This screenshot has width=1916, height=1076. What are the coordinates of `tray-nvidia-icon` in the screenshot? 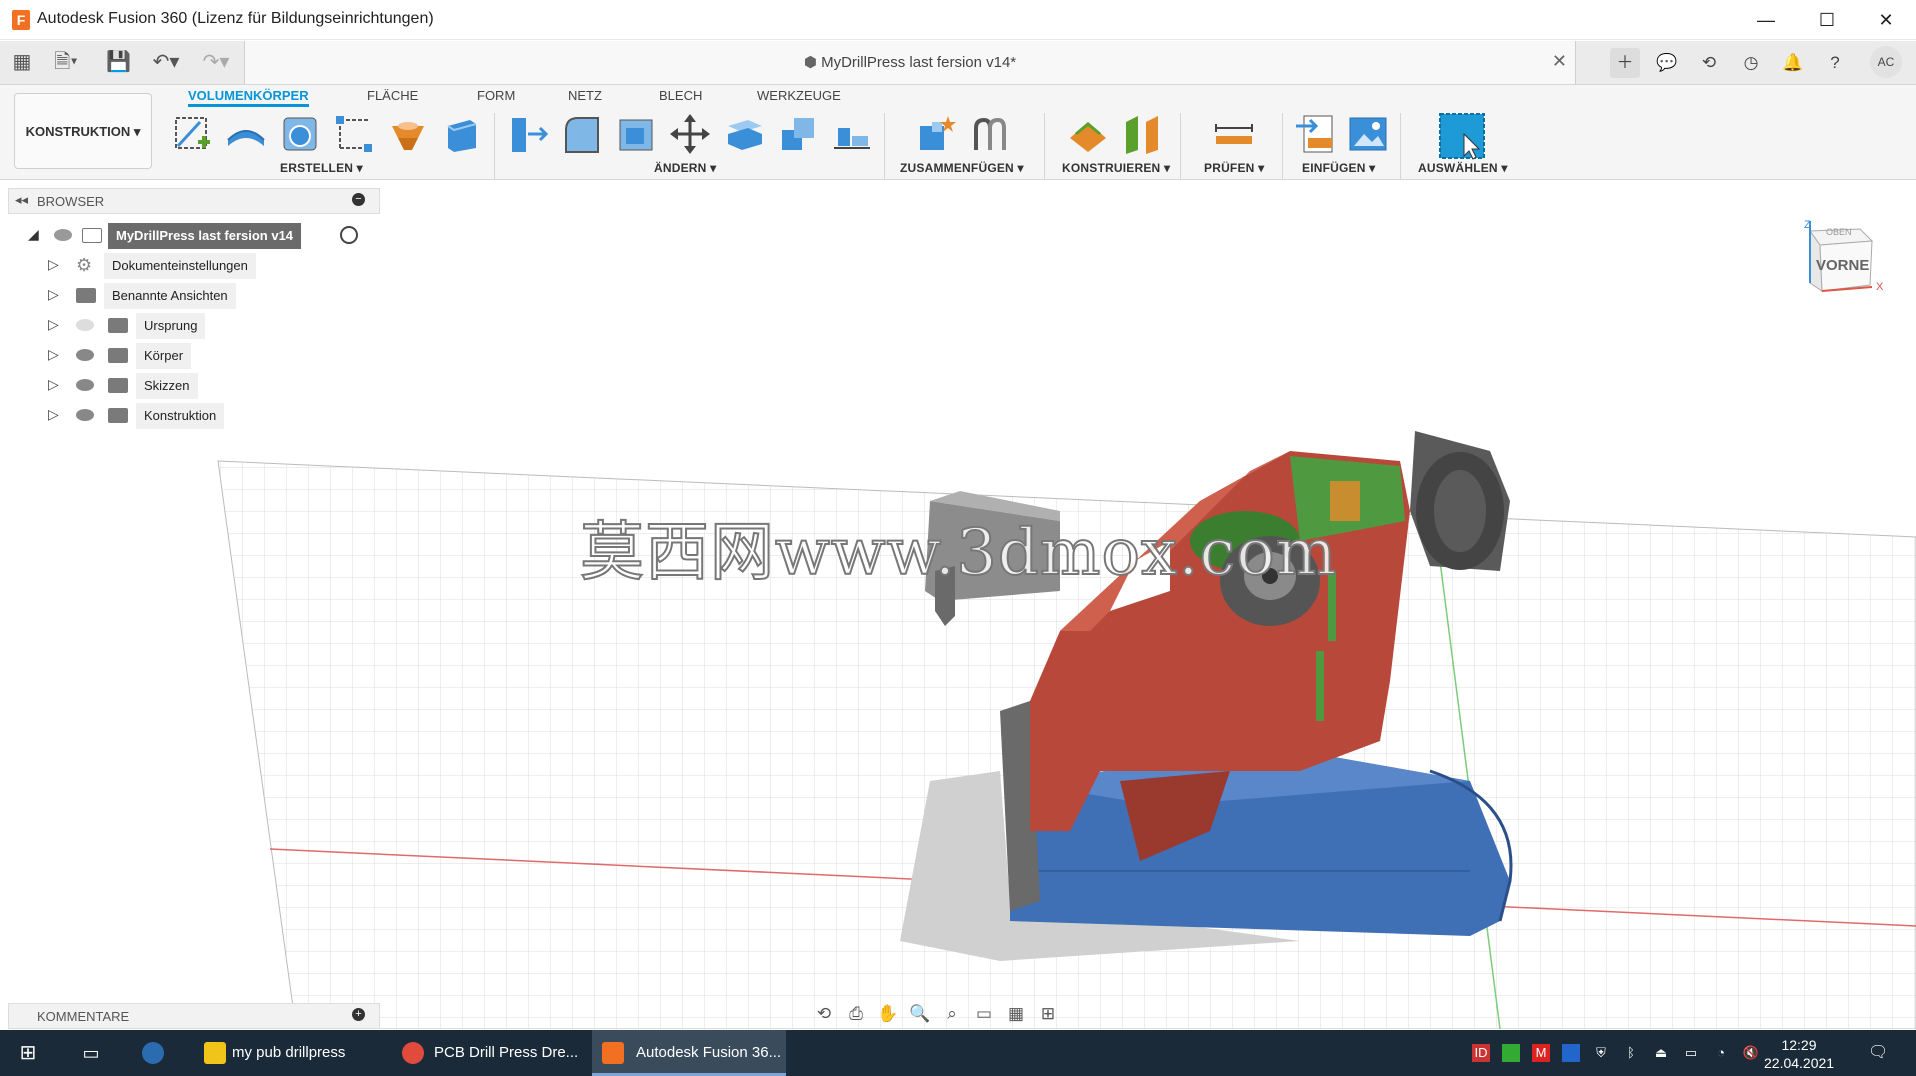 It's located at (1511, 1053).